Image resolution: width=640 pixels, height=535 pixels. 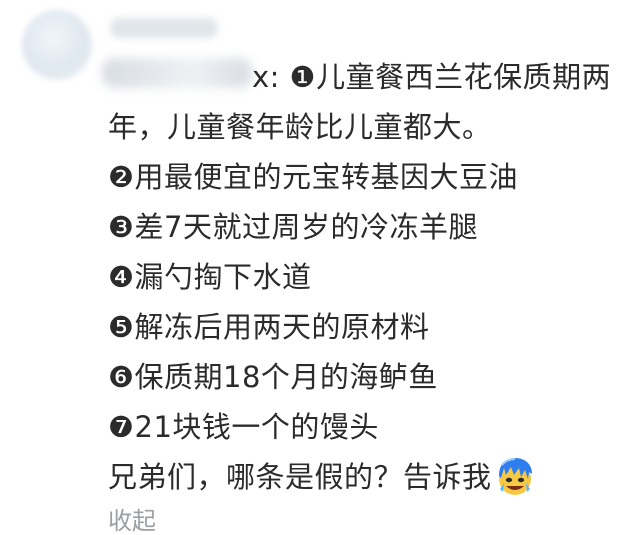 What do you see at coordinates (164, 28) in the screenshot?
I see `username-blurred` at bounding box center [164, 28].